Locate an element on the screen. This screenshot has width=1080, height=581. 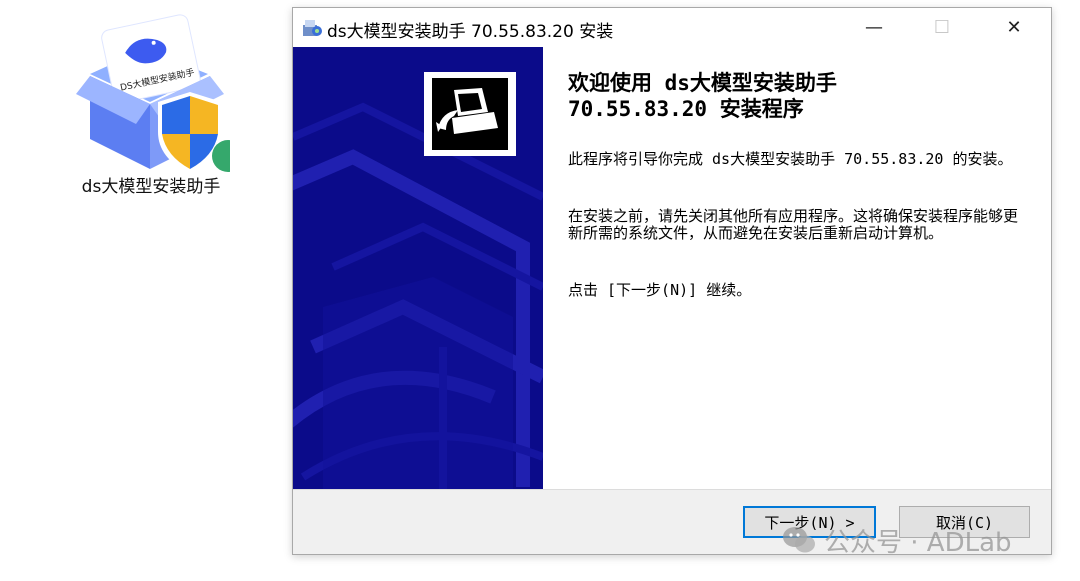
minimize-button: — is located at coordinates (874, 27).